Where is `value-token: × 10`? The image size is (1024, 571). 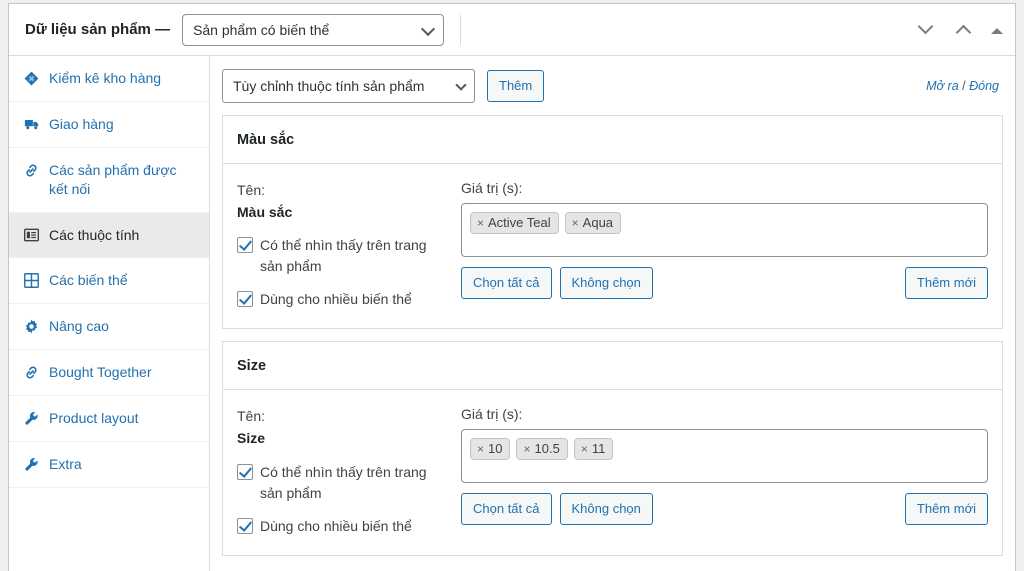
value-token: × 10 is located at coordinates (490, 449).